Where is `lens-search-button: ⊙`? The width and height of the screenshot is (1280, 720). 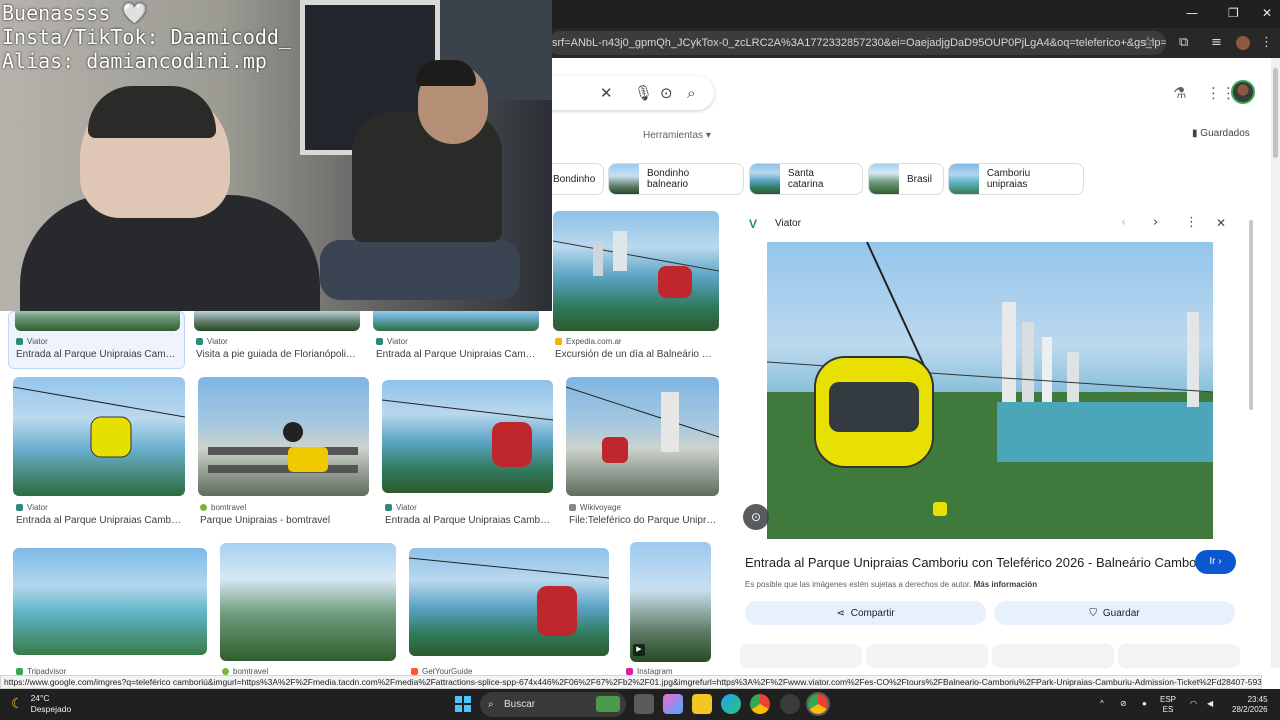
lens-search-button: ⊙ is located at coordinates (756, 517).